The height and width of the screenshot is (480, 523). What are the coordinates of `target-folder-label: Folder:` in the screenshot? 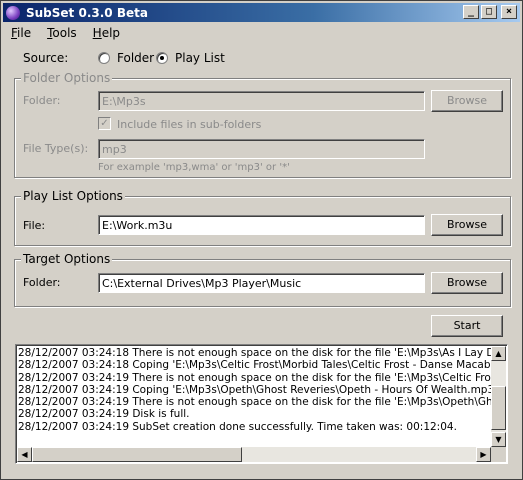 It's located at (42, 282).